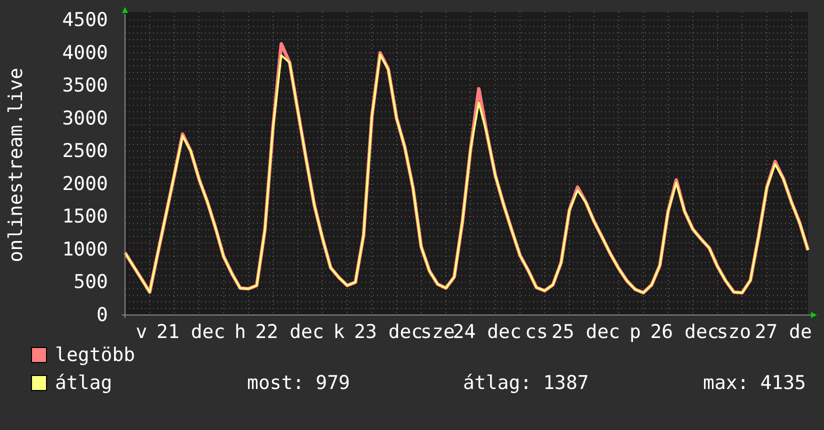 The height and width of the screenshot is (430, 824). Describe the element at coordinates (734, 332) in the screenshot. I see `x-tick-label: szo` at that location.